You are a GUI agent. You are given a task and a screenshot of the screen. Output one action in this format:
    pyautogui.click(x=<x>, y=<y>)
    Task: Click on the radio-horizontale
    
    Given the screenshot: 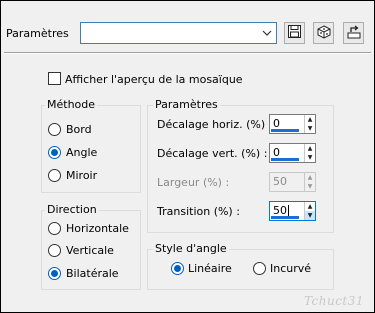 What is the action you would take?
    pyautogui.click(x=54, y=228)
    